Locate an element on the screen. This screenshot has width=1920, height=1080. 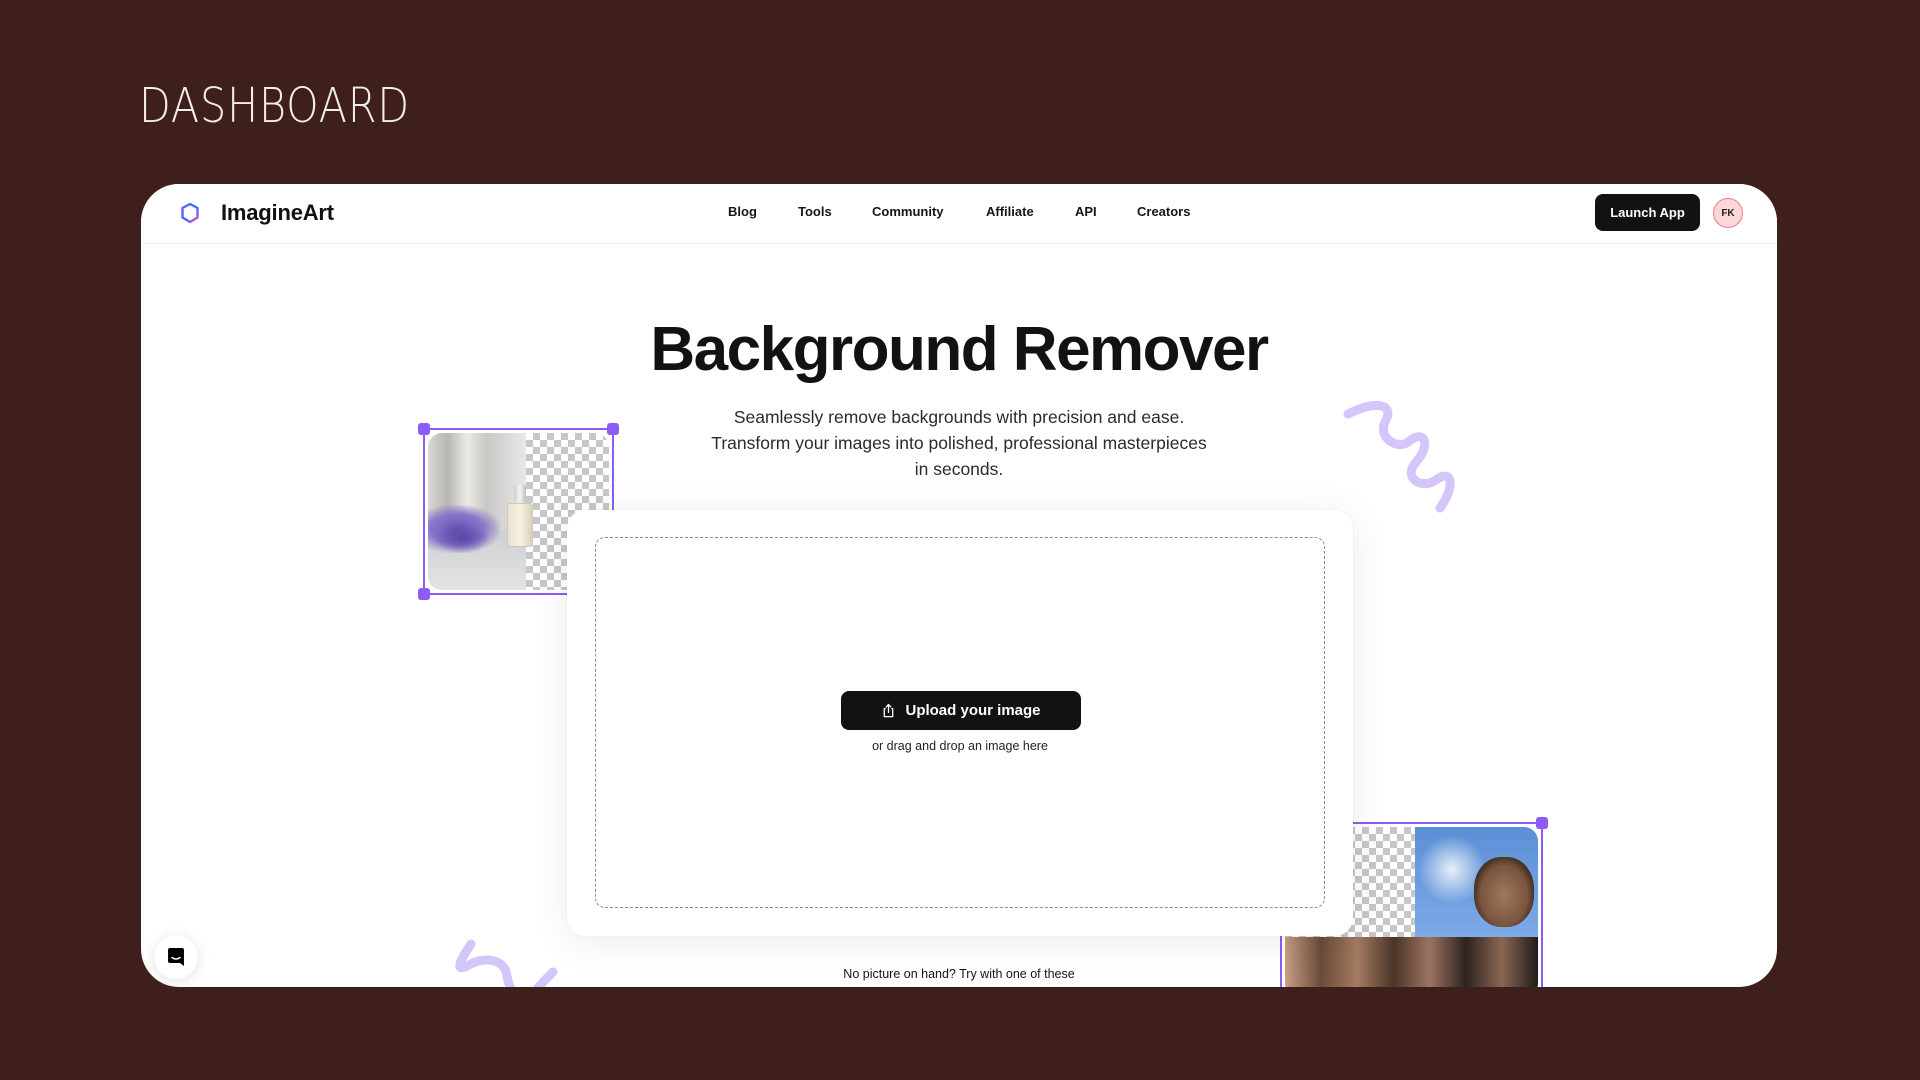
launch-app-button: Launch App is located at coordinates (1647, 212).